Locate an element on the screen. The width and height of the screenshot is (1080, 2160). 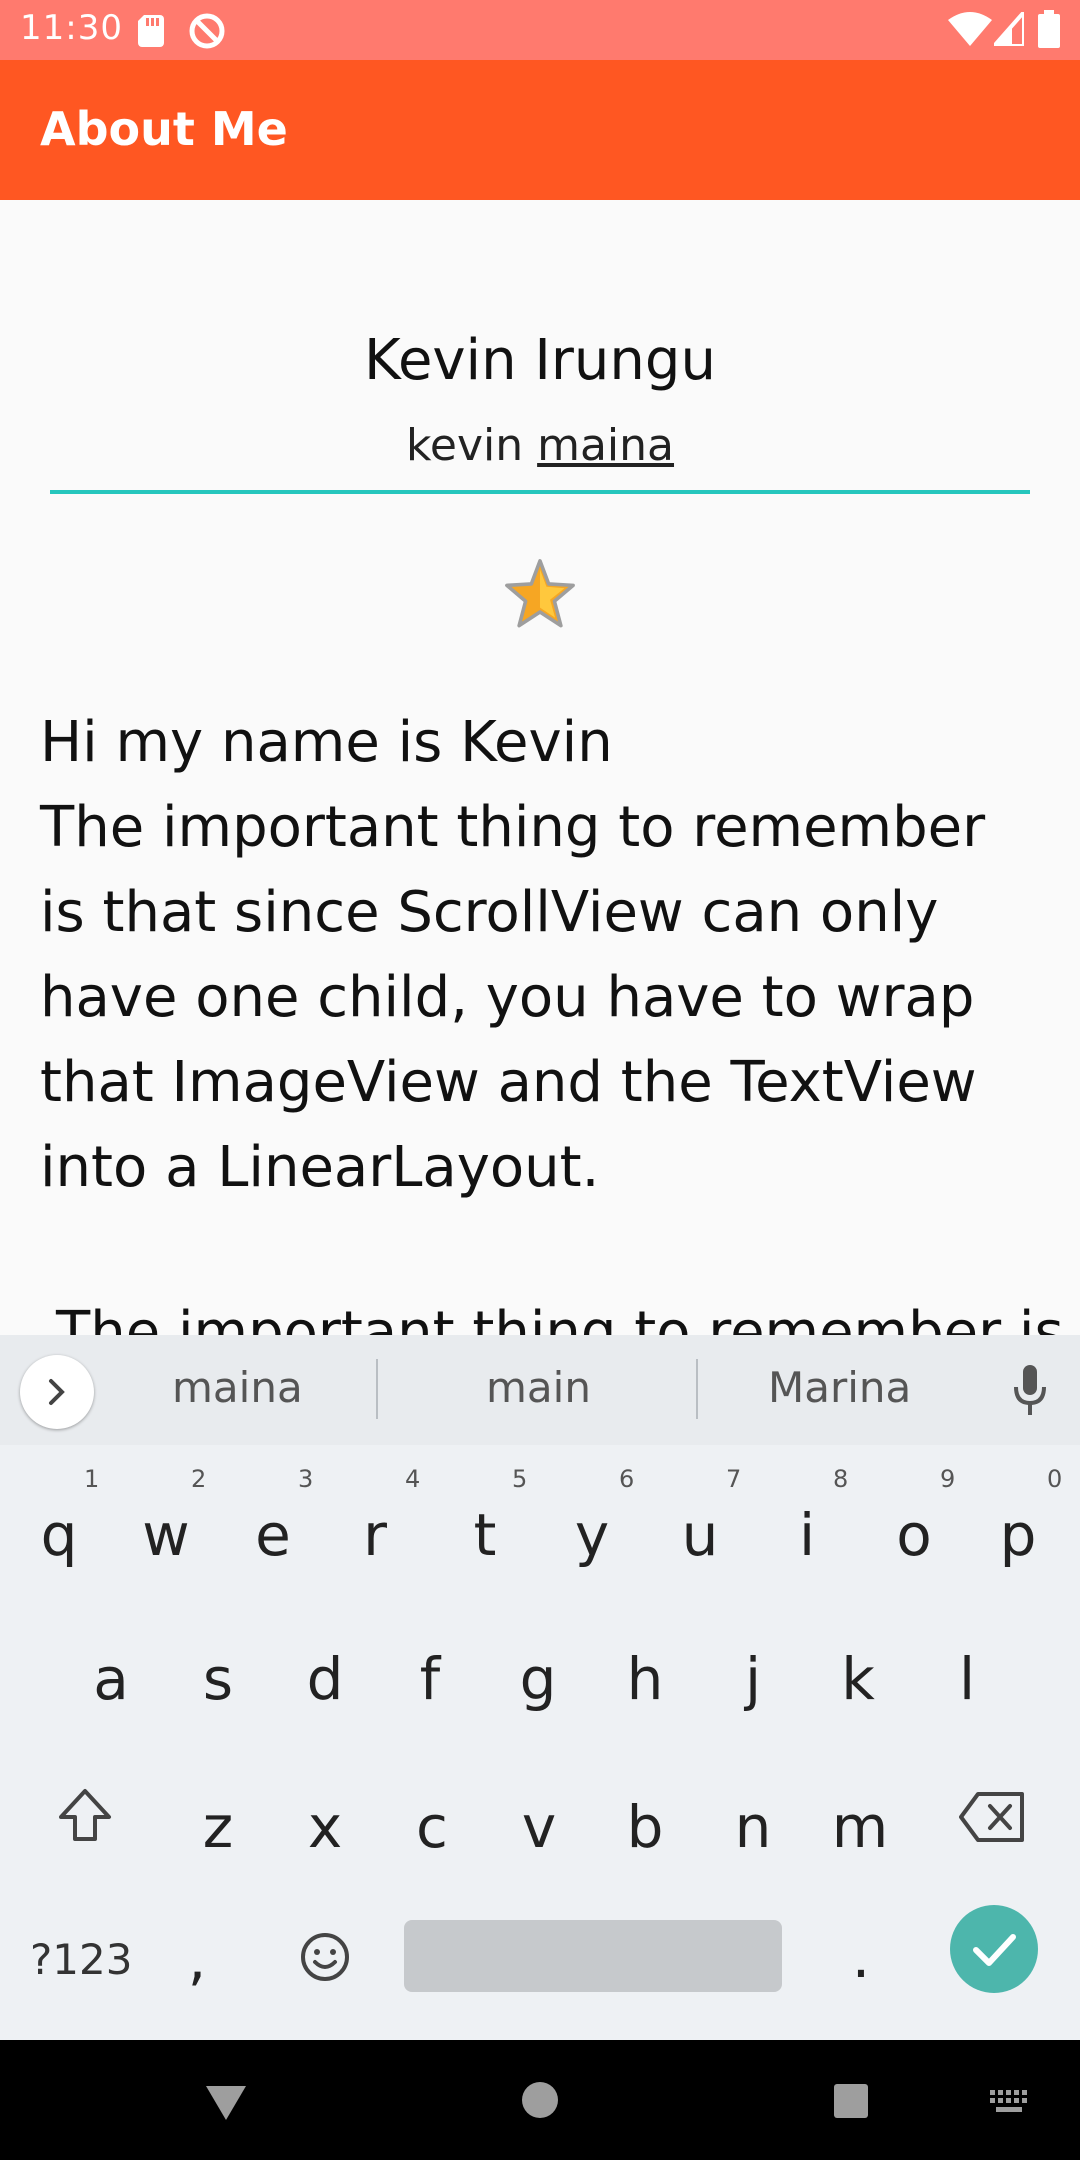
key-q: q is located at coordinates (59, 1535).